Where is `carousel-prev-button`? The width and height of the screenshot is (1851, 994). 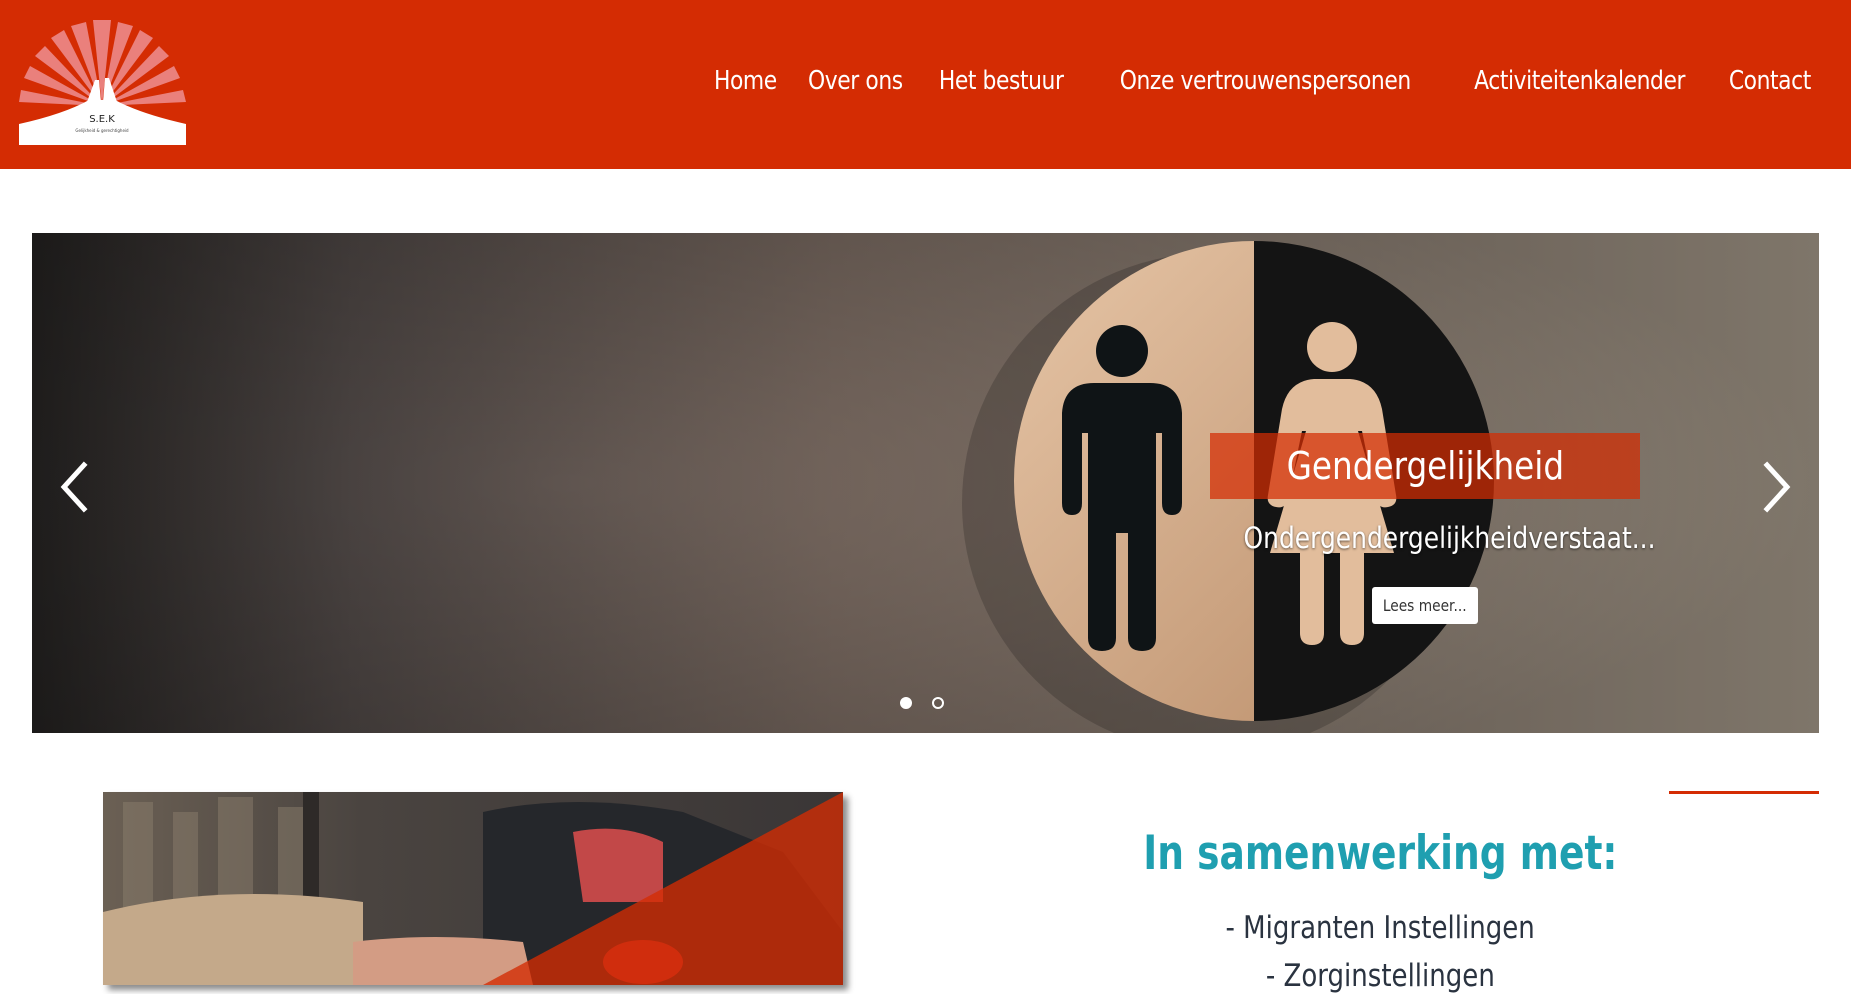 carousel-prev-button is located at coordinates (77, 487).